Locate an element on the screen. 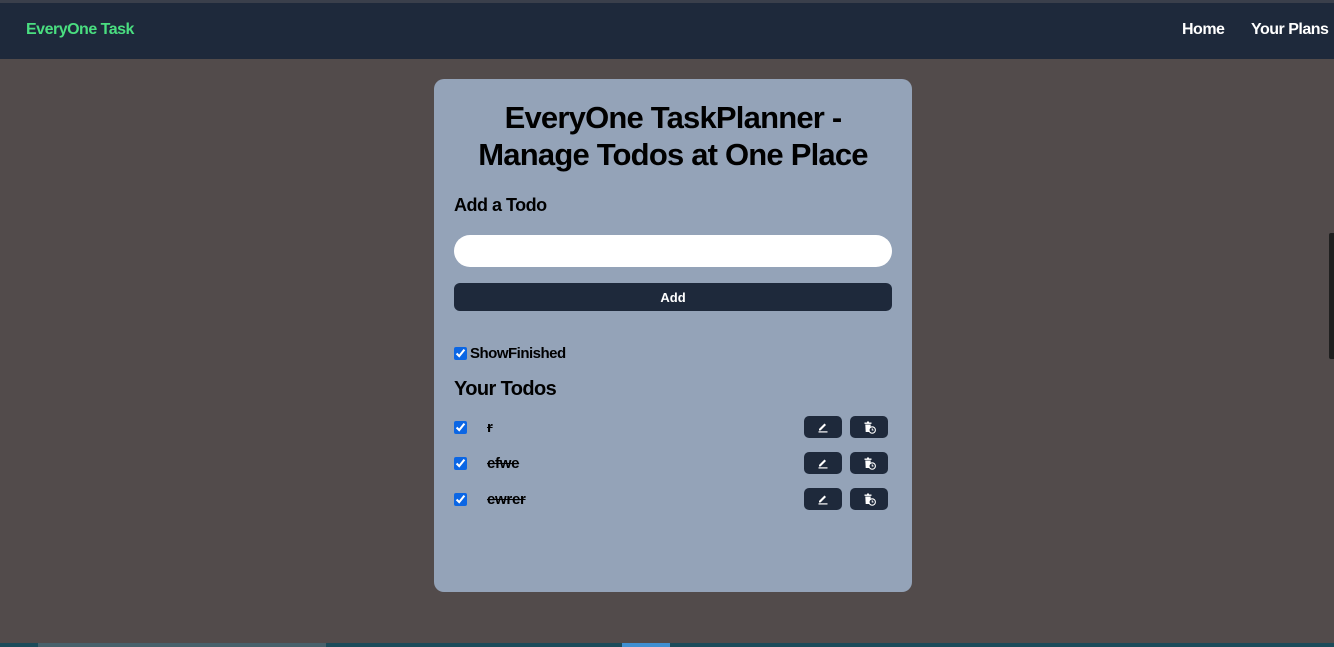 This screenshot has height=647, width=1334. brand-logo: EveryOne Task is located at coordinates (80, 30).